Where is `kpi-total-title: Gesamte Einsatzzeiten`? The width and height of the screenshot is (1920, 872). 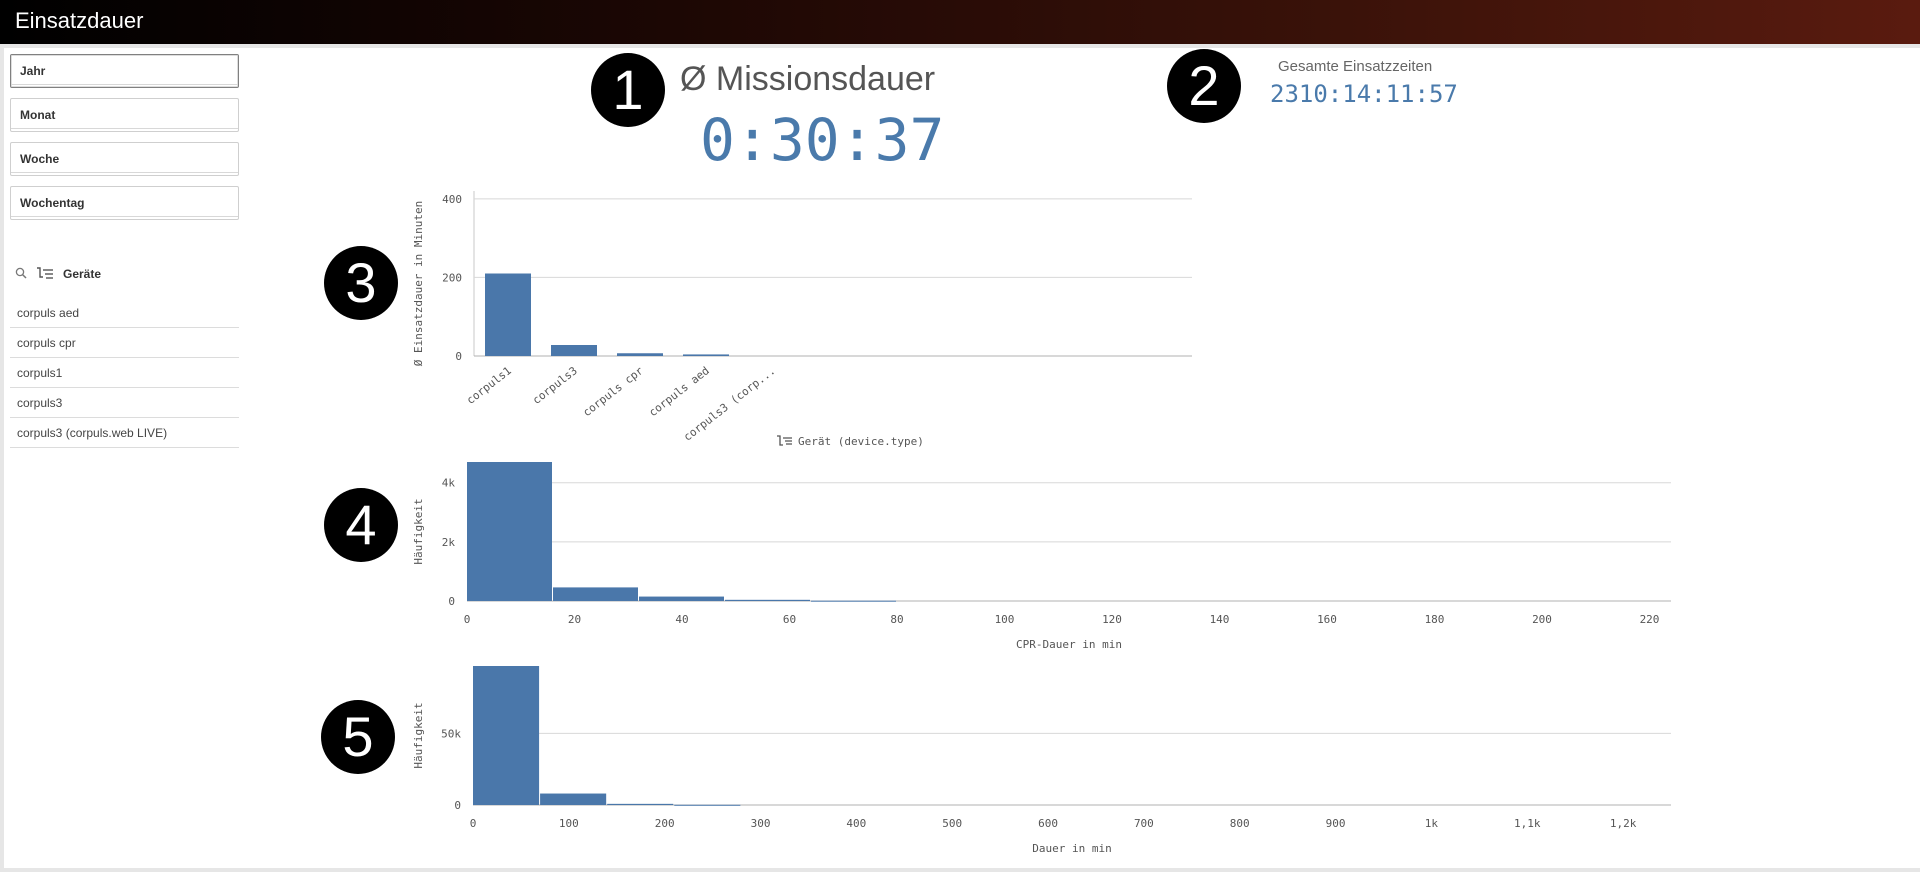 kpi-total-title: Gesamte Einsatzzeiten is located at coordinates (1355, 66).